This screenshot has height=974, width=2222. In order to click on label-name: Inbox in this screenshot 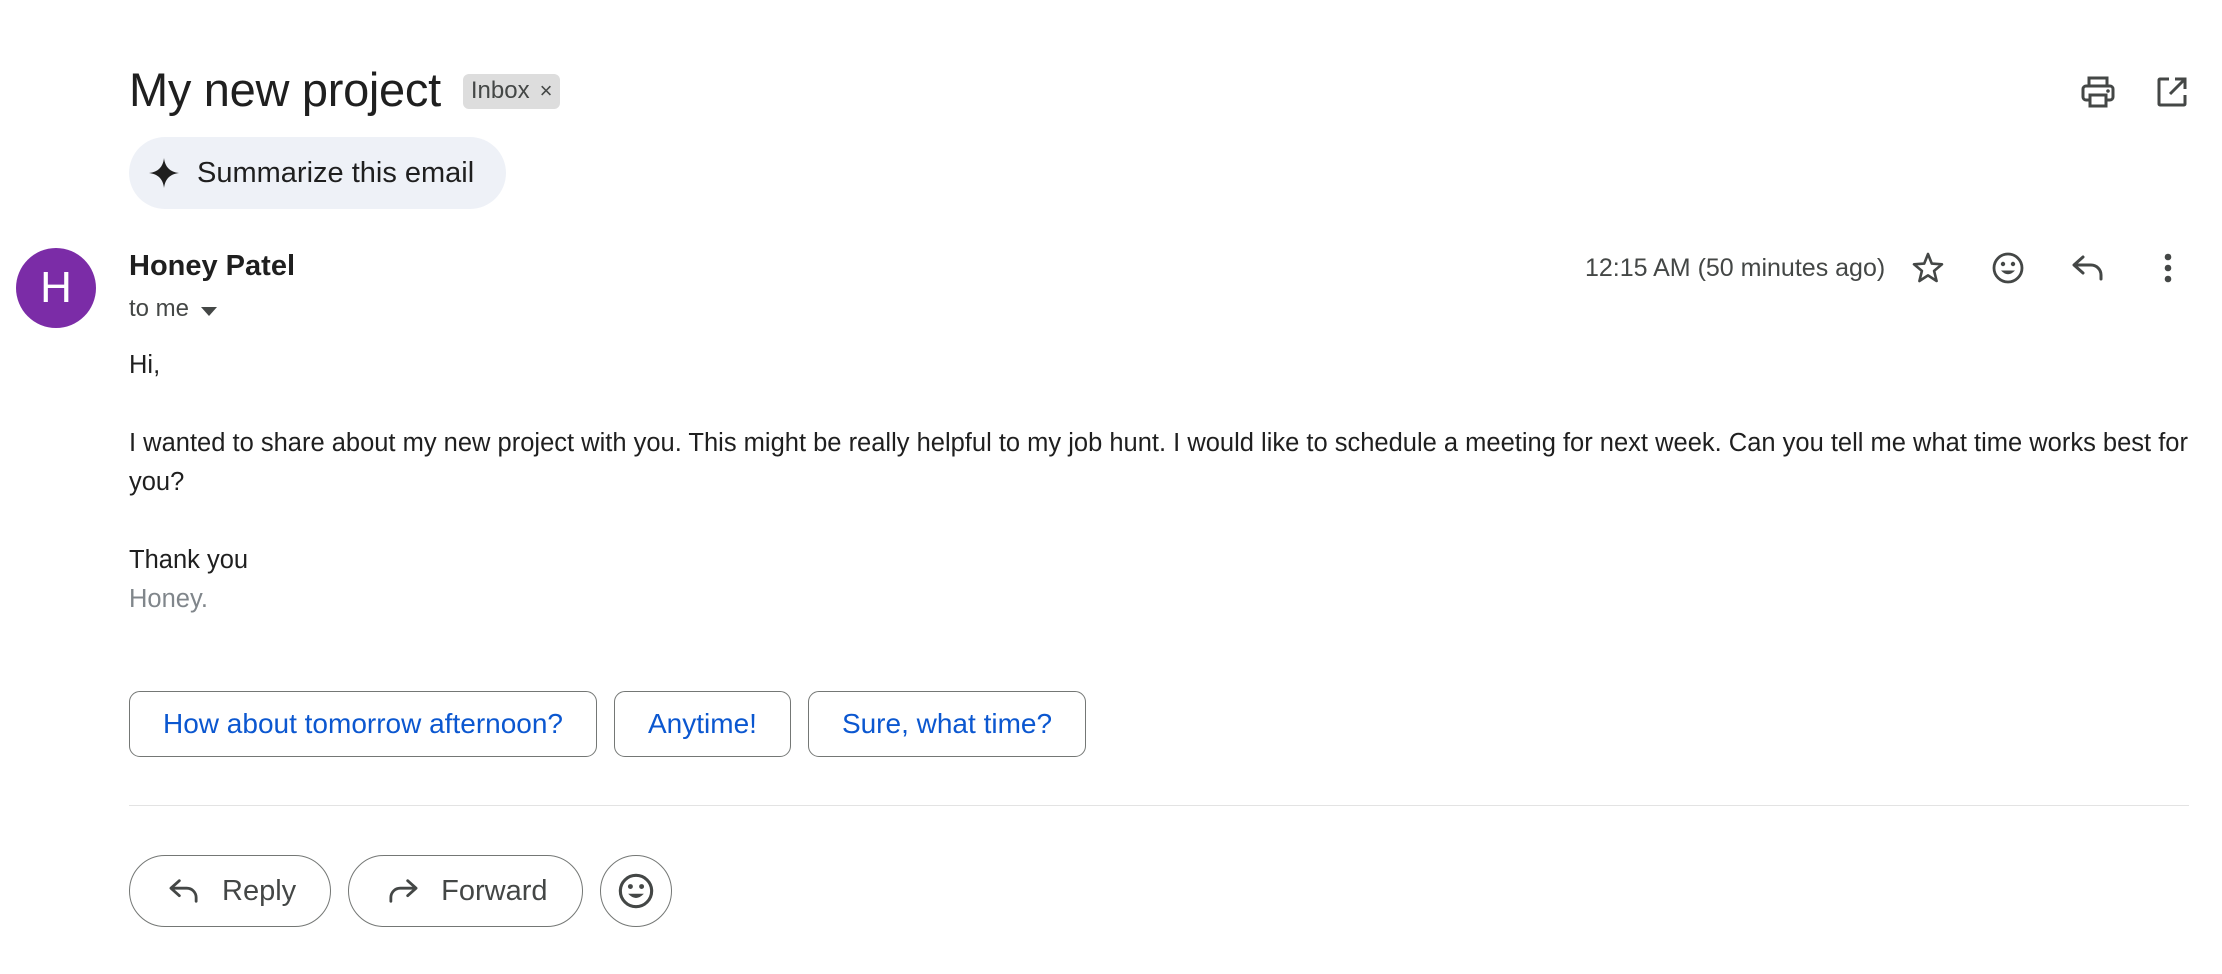, I will do `click(500, 90)`.